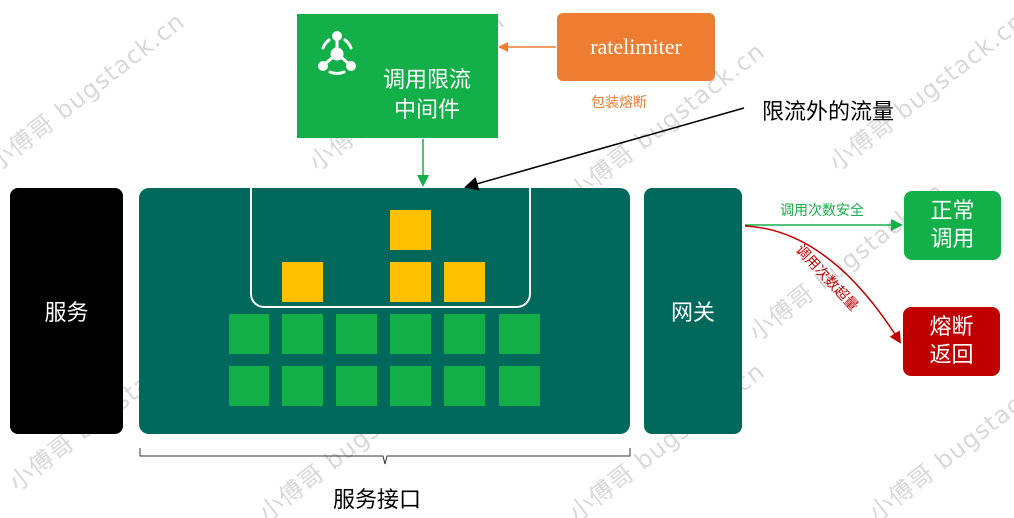 The width and height of the screenshot is (1014, 518). Describe the element at coordinates (604, 149) in the screenshot. I see `outer-traffic-arrow` at that location.